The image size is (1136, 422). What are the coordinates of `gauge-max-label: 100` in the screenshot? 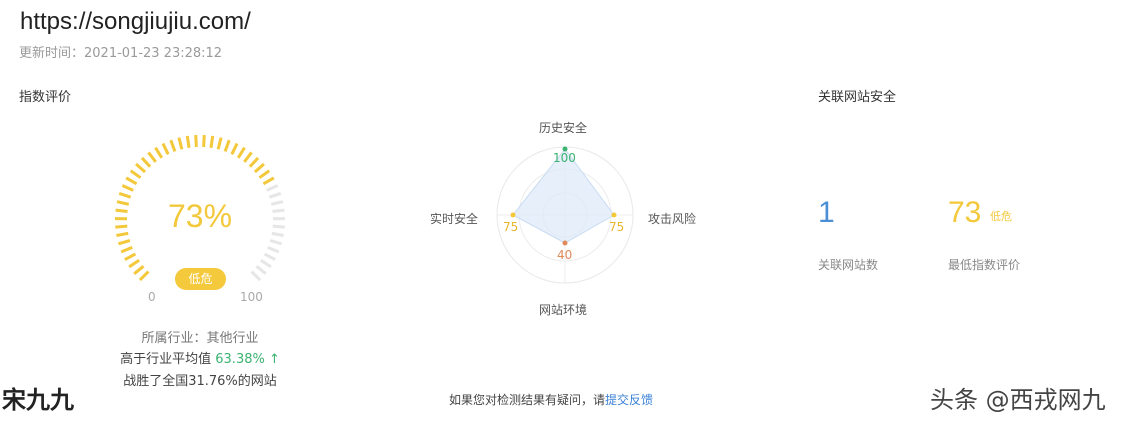 It's located at (251, 297).